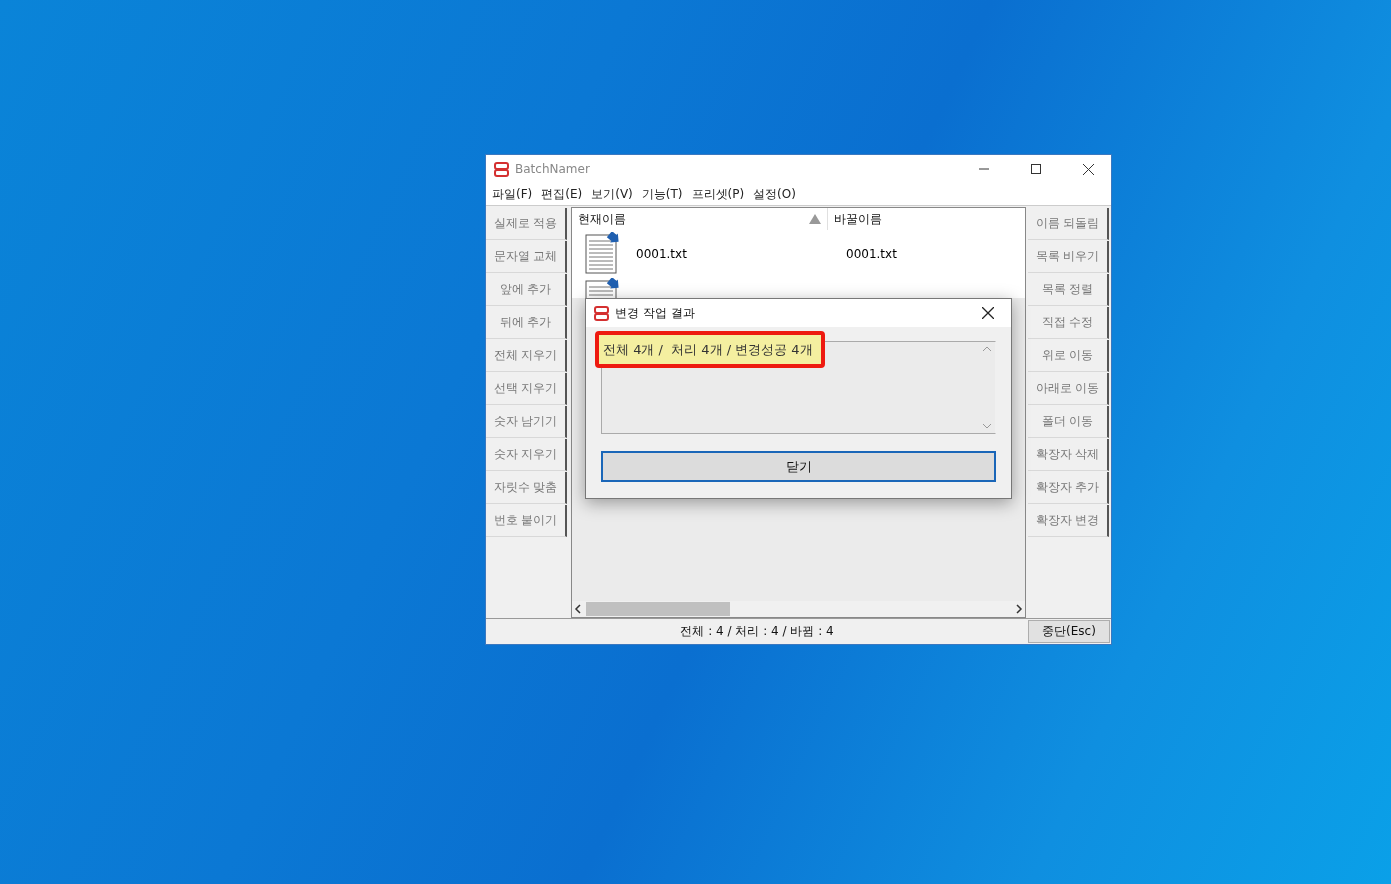  What do you see at coordinates (1036, 169) in the screenshot?
I see `maximize-icon` at bounding box center [1036, 169].